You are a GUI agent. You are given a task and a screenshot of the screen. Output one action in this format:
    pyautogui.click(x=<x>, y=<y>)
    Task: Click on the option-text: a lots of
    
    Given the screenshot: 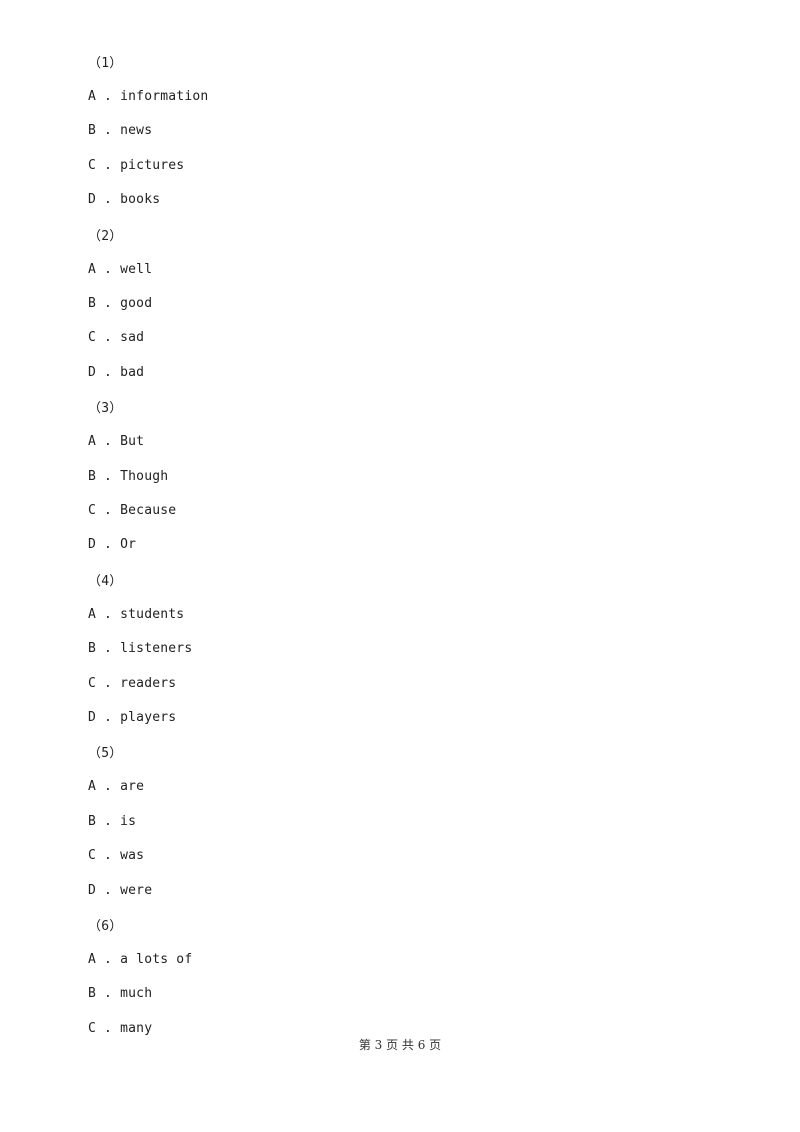 What is the action you would take?
    pyautogui.click(x=156, y=959)
    